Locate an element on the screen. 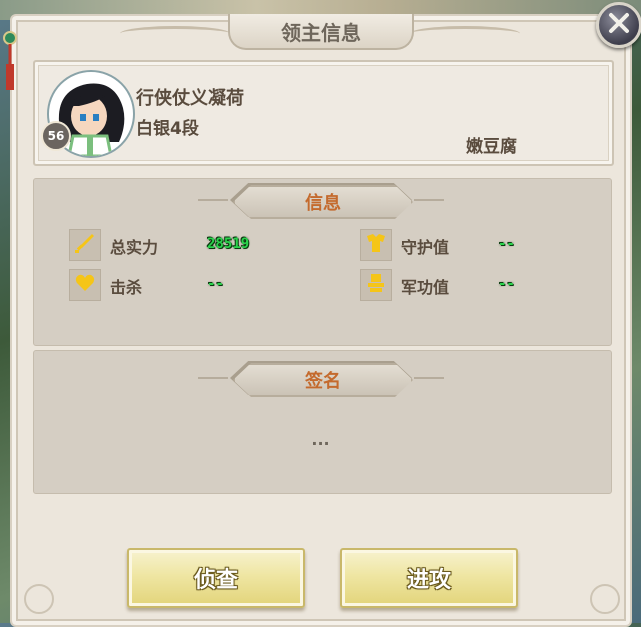  signature-section-title: 签名 is located at coordinates (323, 380).